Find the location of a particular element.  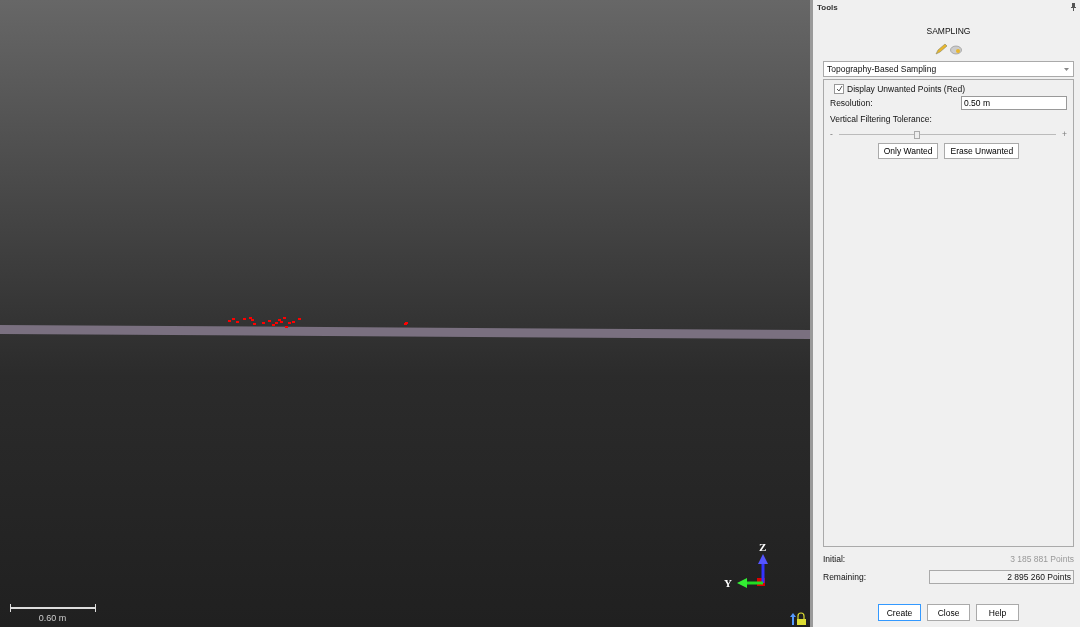

axis-arrows-icon is located at coordinates (752, 571).